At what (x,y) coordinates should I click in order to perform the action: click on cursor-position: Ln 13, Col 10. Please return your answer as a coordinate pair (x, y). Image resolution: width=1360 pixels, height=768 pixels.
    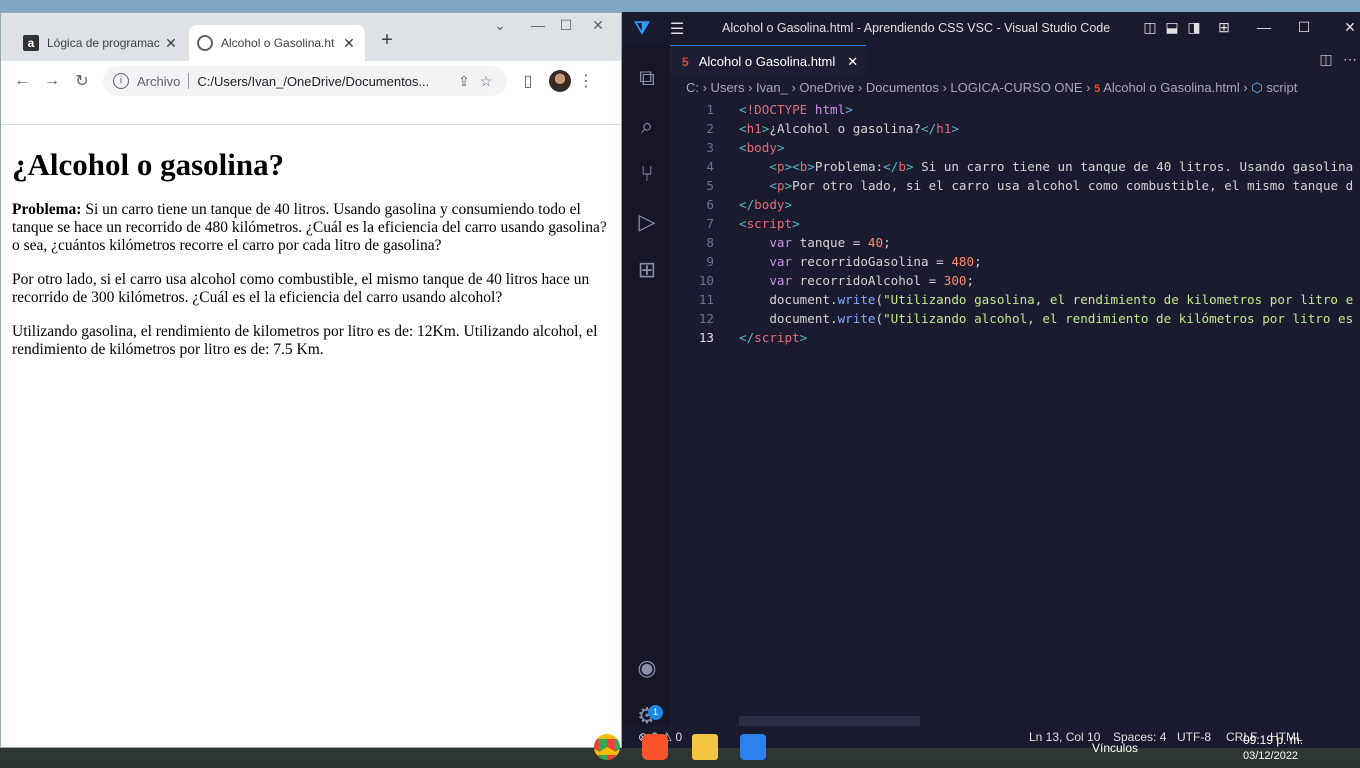
    Looking at the image, I should click on (1064, 737).